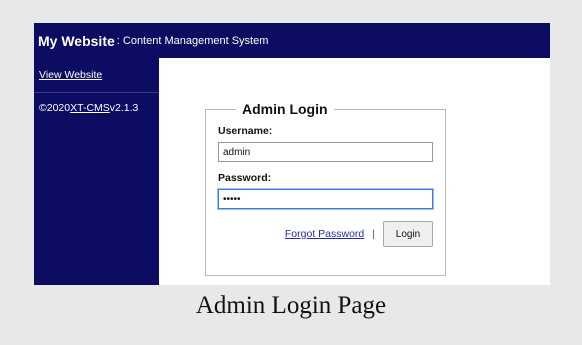 Image resolution: width=582 pixels, height=345 pixels. I want to click on site-subtitle: : Content Management System, so click(192, 40).